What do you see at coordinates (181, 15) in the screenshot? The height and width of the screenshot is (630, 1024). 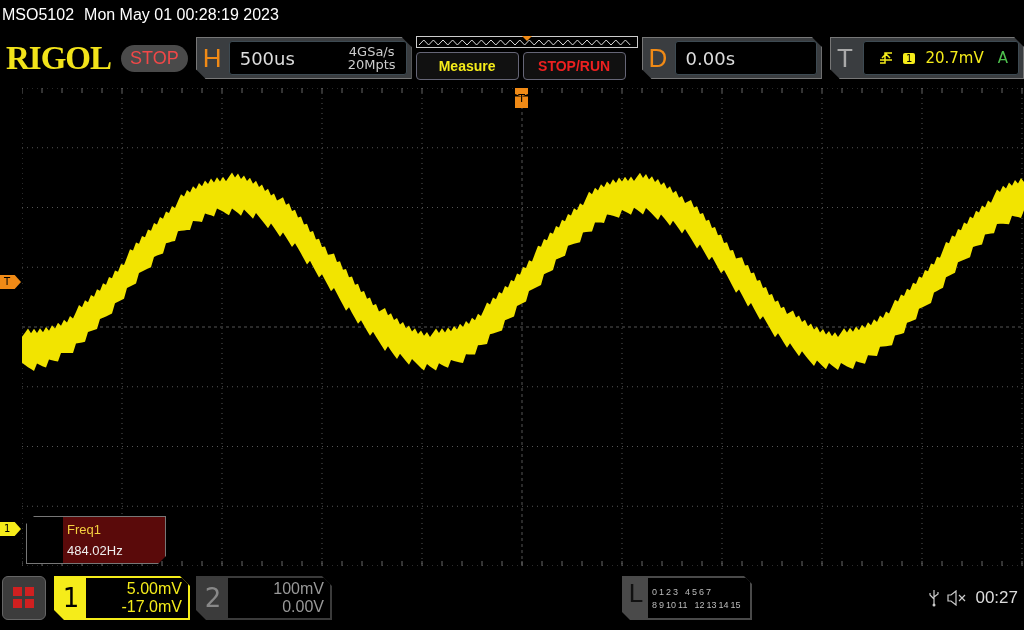 I see `date-time: Mon May 01 00:28:19 2023` at bounding box center [181, 15].